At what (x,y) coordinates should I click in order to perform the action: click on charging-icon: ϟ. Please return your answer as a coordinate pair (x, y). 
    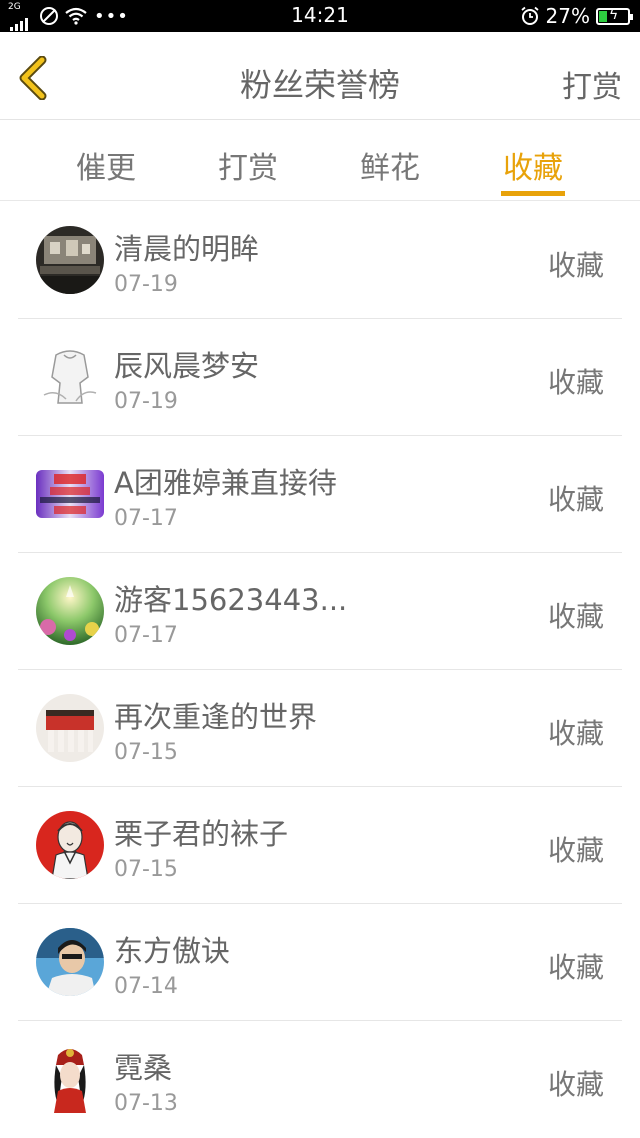
    Looking at the image, I should click on (614, 14).